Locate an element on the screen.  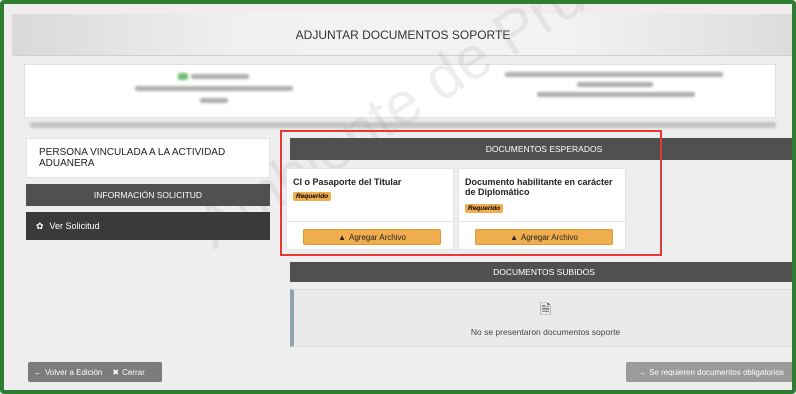
info-solicitud-header: INFORMACIÓN SOLICITUD is located at coordinates (148, 195).